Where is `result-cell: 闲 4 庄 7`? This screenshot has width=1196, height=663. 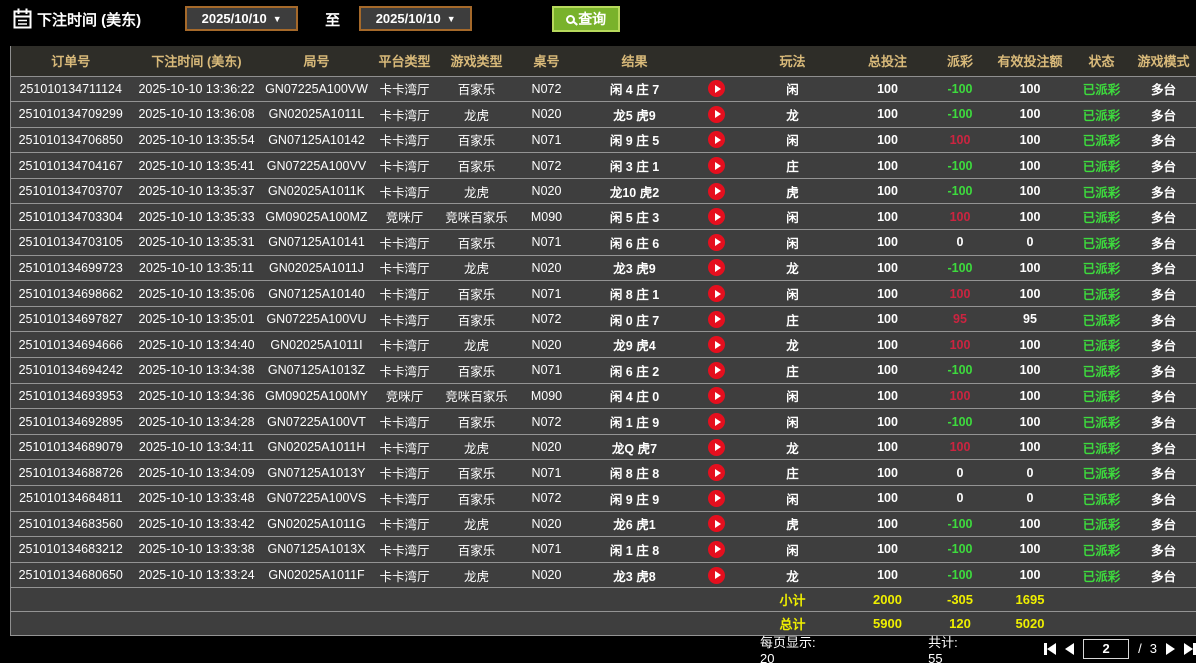
result-cell: 闲 4 庄 7 is located at coordinates (634, 89).